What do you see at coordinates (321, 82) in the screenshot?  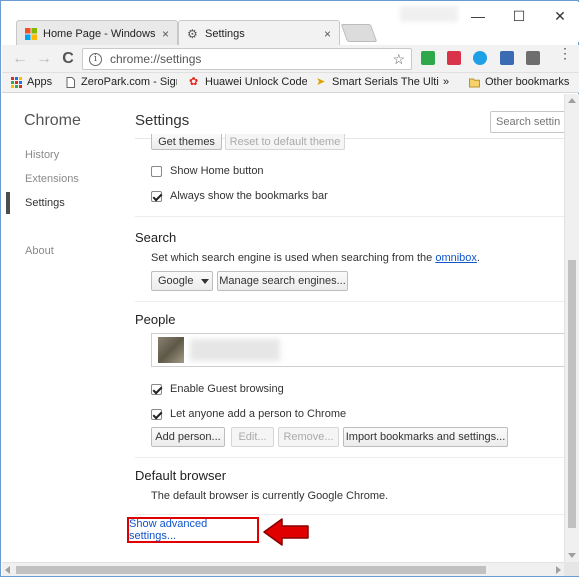 I see `serials-icon: ➤` at bounding box center [321, 82].